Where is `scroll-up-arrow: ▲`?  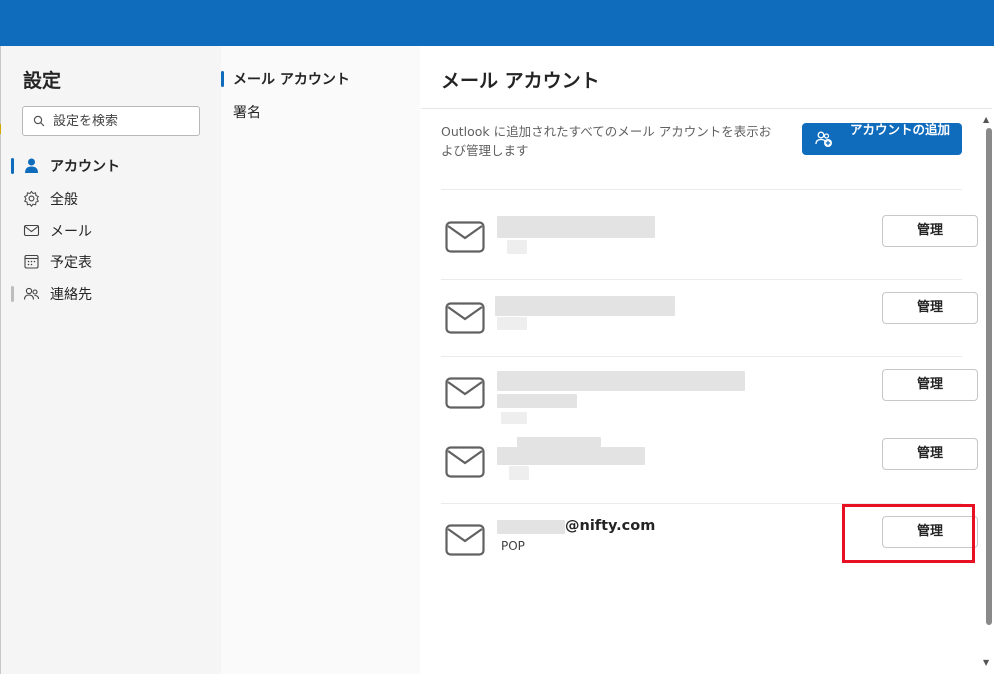
scroll-up-arrow: ▲ is located at coordinates (986, 119).